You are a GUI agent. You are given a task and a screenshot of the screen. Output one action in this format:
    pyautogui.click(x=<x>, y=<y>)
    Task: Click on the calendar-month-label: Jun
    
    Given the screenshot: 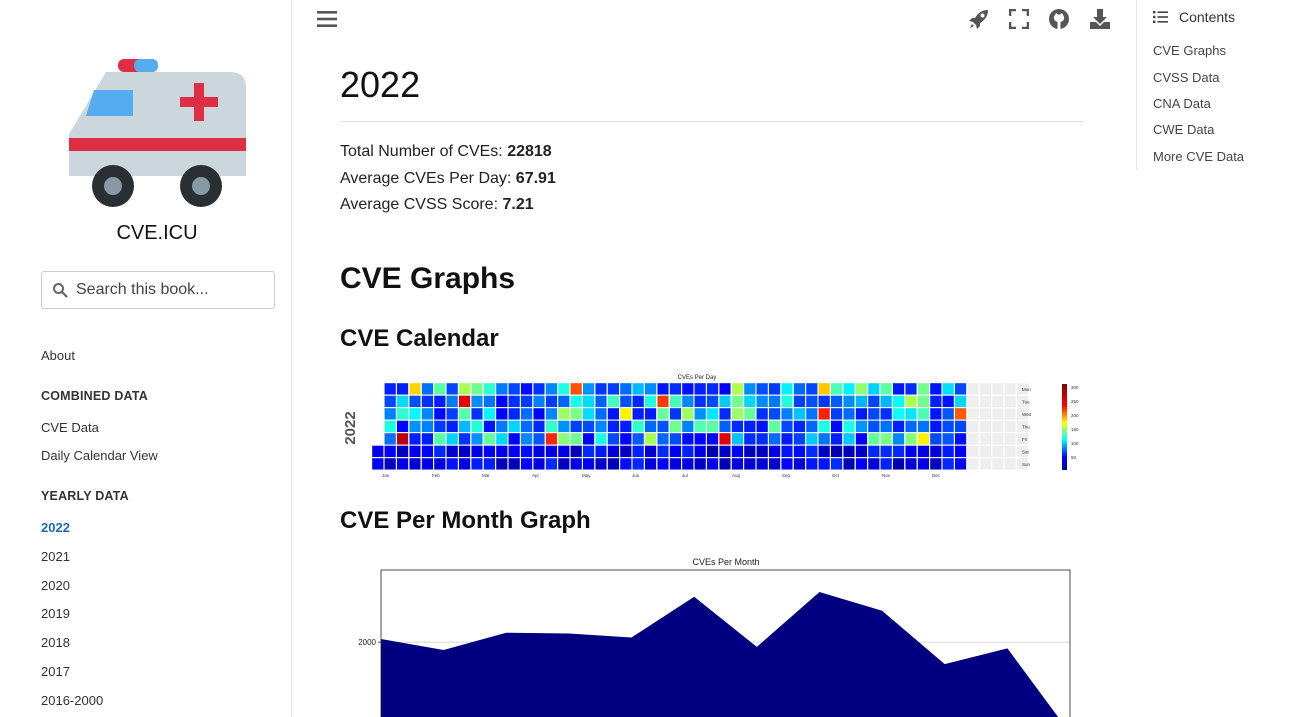 What is the action you would take?
    pyautogui.click(x=636, y=475)
    